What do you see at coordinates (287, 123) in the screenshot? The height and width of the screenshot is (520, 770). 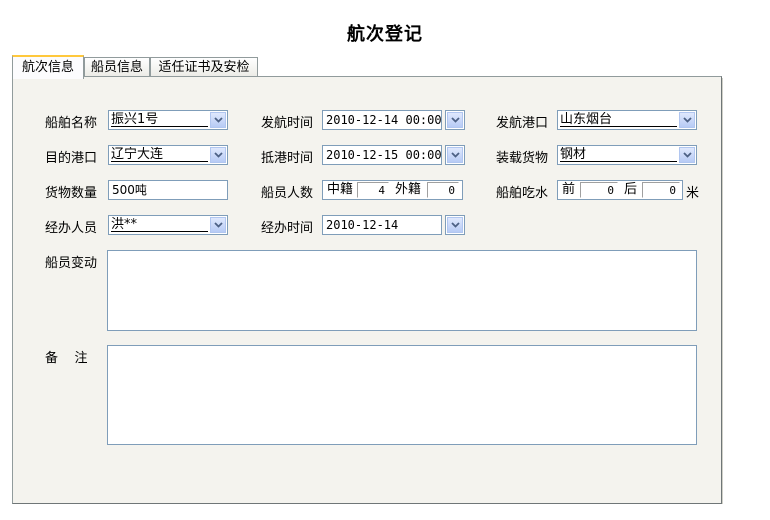 I see `depart-time-label: 发航时间` at bounding box center [287, 123].